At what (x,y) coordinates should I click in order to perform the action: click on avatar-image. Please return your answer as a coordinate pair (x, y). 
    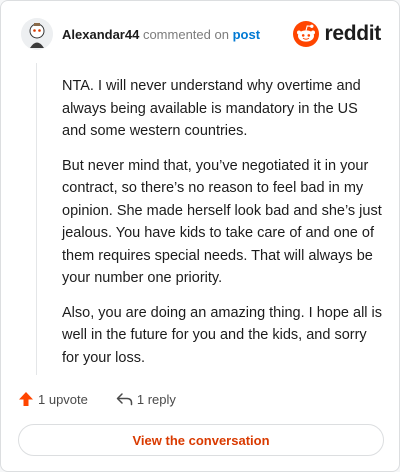
    Looking at the image, I should click on (37, 34).